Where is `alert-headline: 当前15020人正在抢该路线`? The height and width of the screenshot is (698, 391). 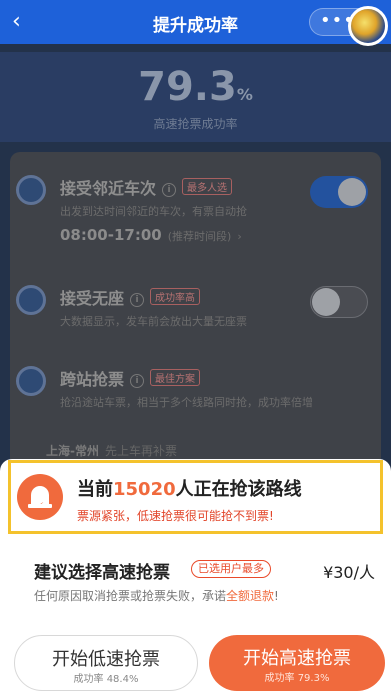
alert-headline: 当前15020人正在抢该路线 is located at coordinates (189, 489).